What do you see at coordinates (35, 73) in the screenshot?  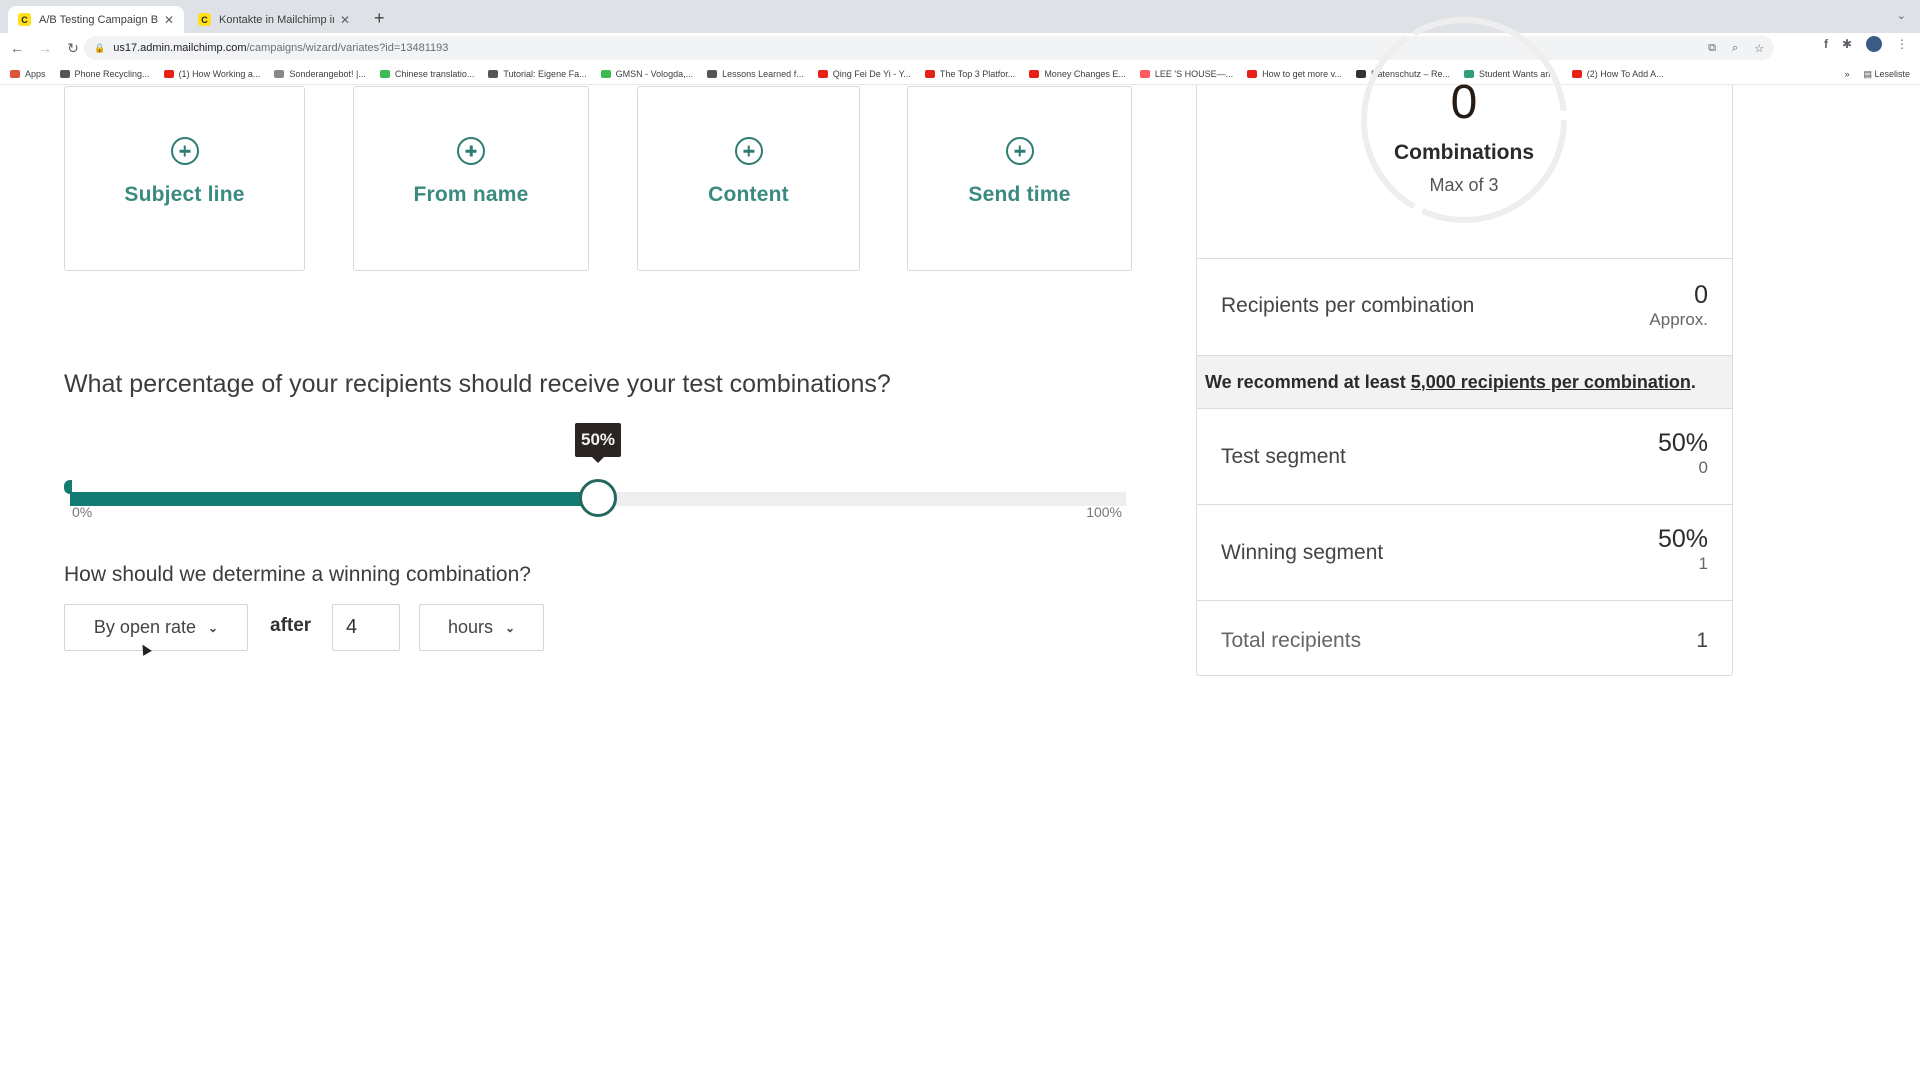 I see `bookmark-label: Apps` at bounding box center [35, 73].